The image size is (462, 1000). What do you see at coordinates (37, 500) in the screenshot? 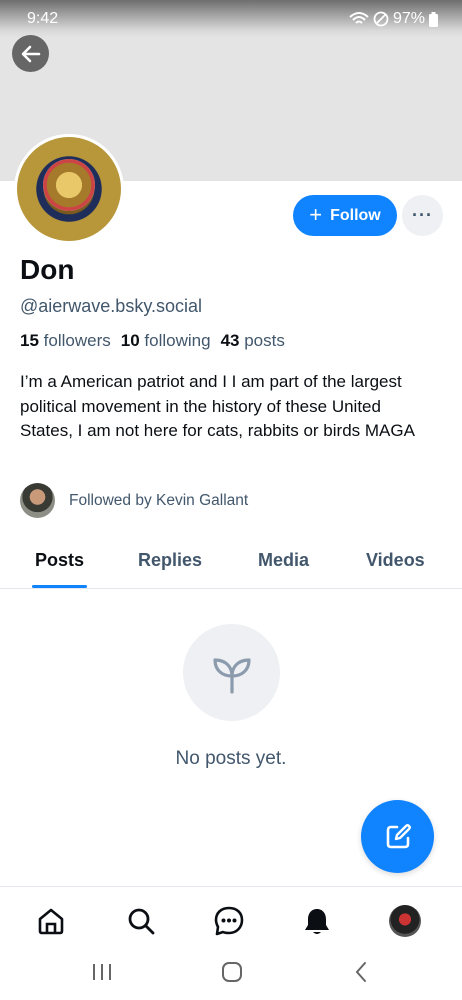
I see `follower-avatar` at bounding box center [37, 500].